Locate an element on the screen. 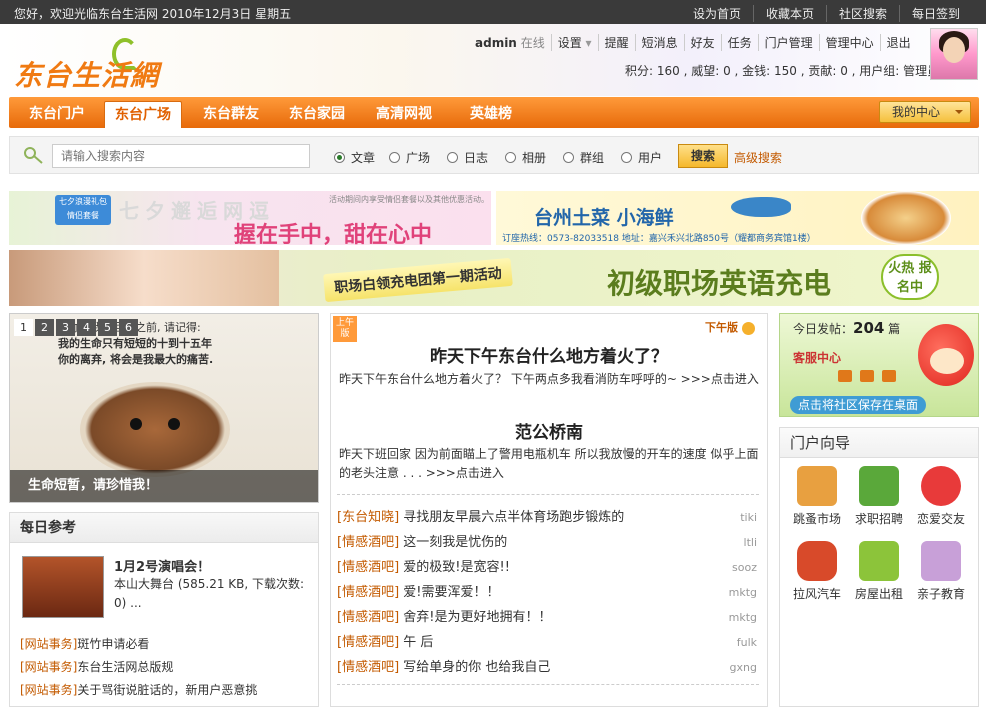  search-option-article: 文章 is located at coordinates (354, 157).